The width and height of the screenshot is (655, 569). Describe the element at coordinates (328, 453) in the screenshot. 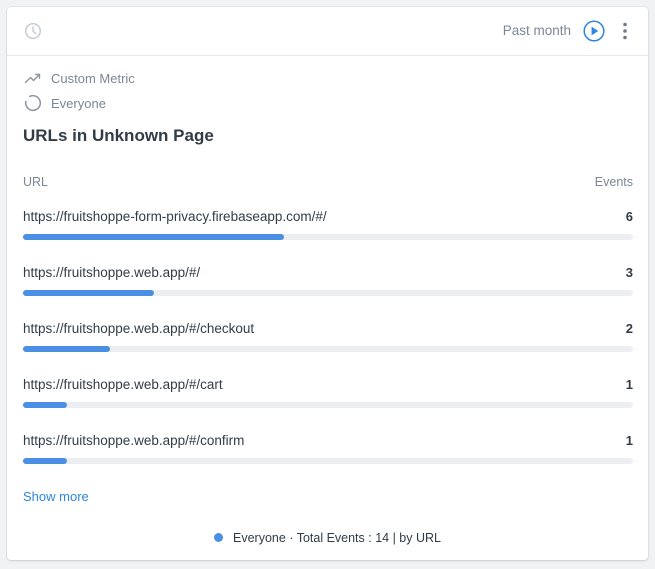

I see `table-row: https://fruitshoppe.web.app/#/confirm 1` at that location.